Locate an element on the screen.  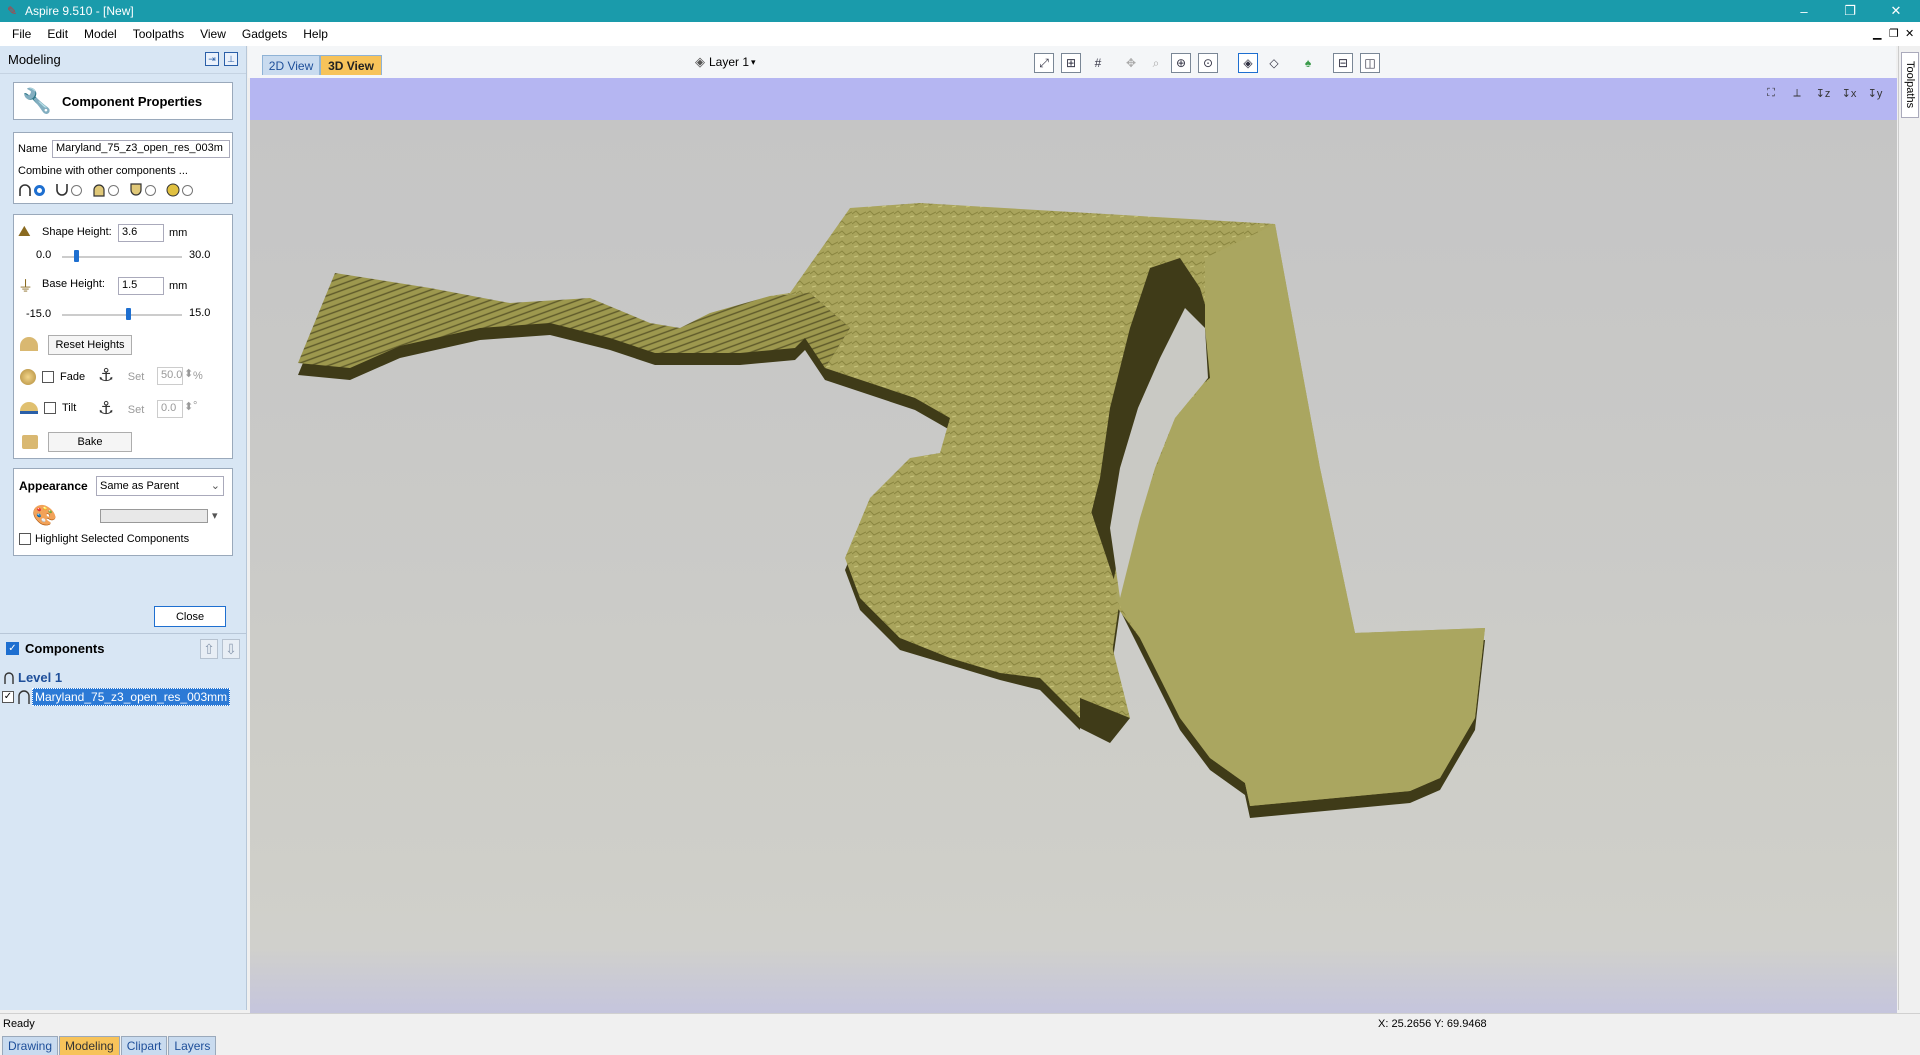
base-height-track is located at coordinates (122, 315).